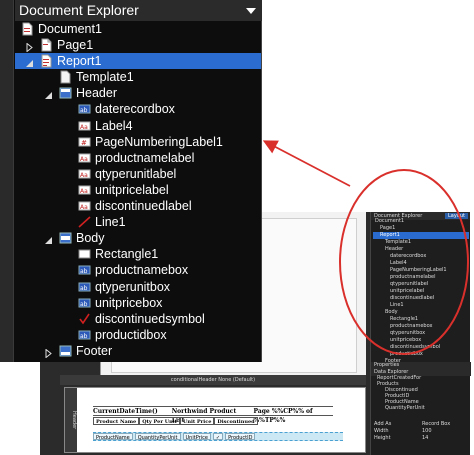 Image resolution: width=474 pixels, height=455 pixels. Describe the element at coordinates (421, 438) in the screenshot. I see `mini-prop-row: Height 14` at that location.